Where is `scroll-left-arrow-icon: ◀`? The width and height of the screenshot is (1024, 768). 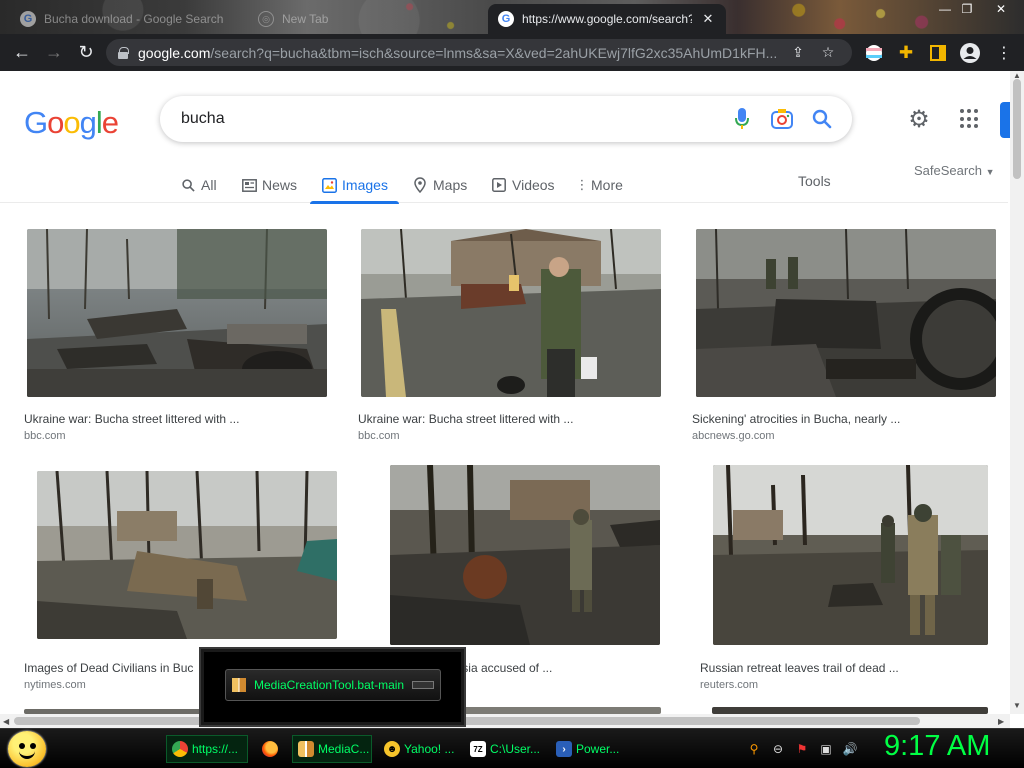 scroll-left-arrow-icon: ◀ is located at coordinates (6, 721).